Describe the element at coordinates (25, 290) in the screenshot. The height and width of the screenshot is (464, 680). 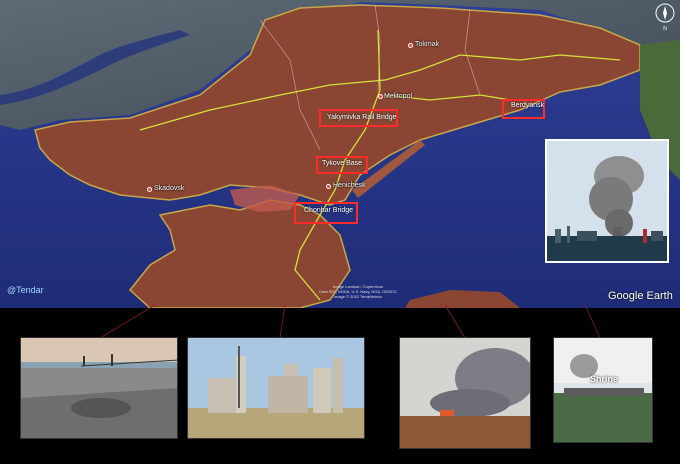
I see `watermark: @Tendar` at that location.